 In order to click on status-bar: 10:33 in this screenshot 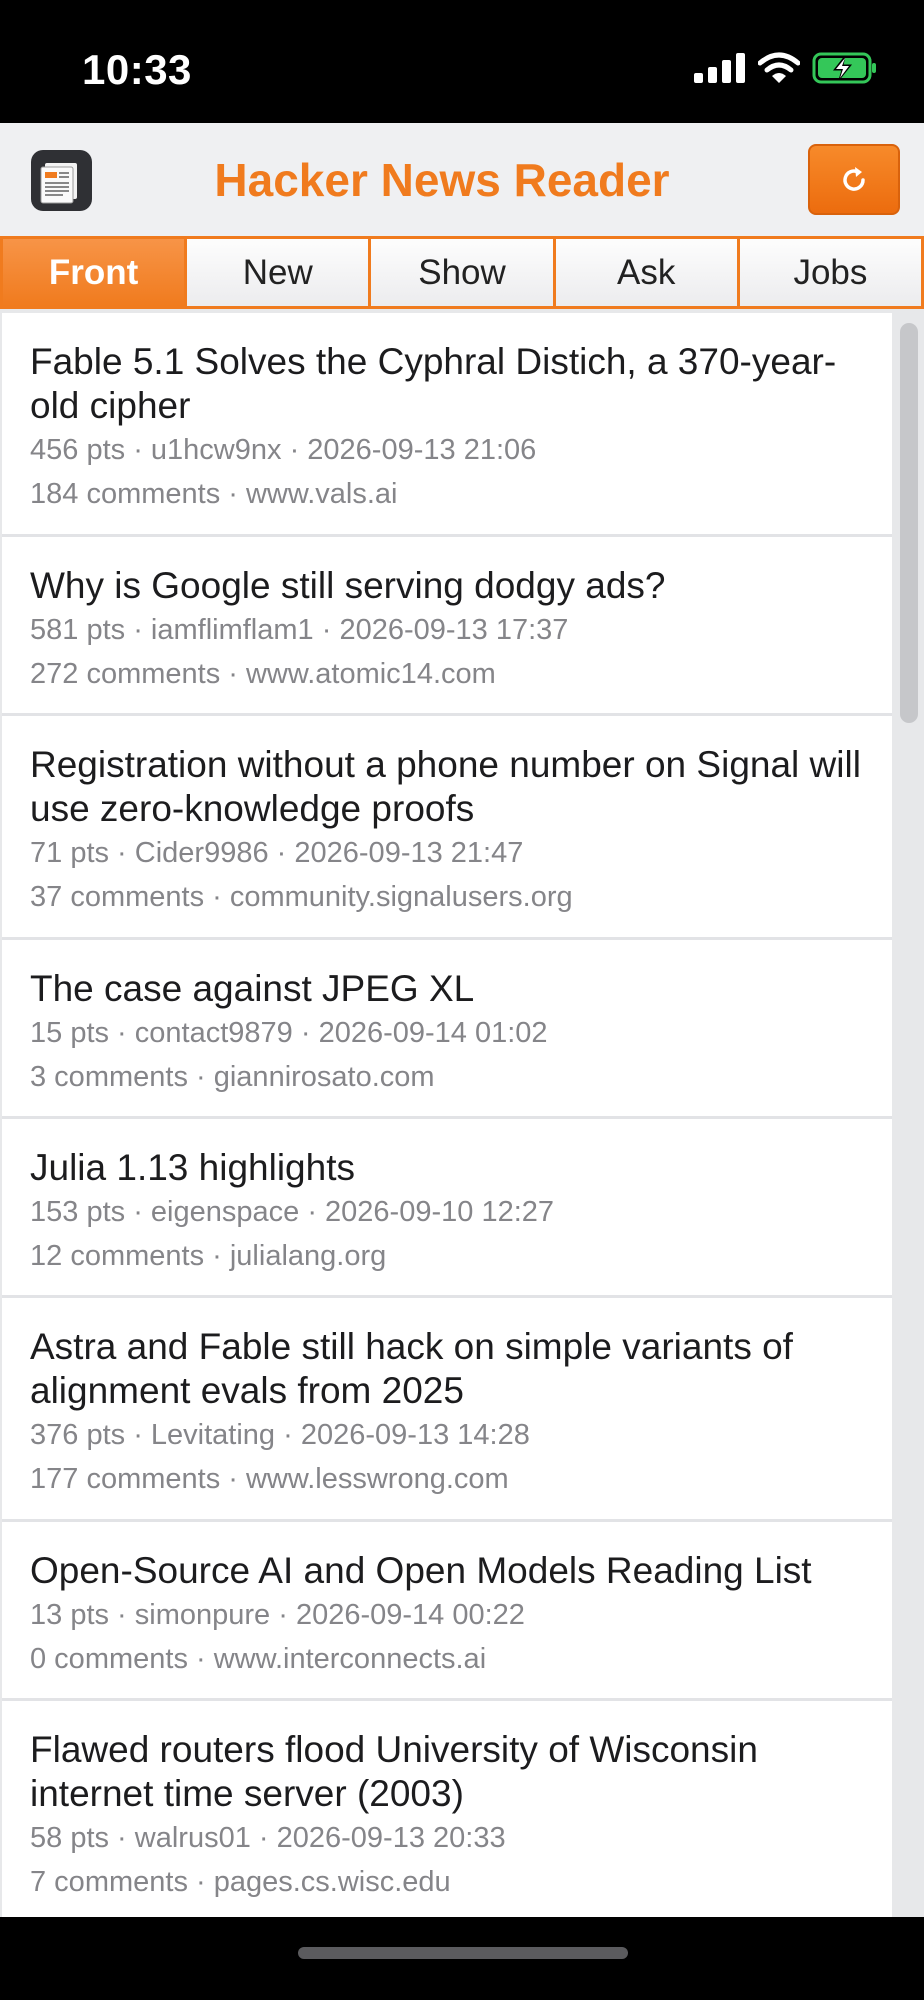, I will do `click(462, 61)`.